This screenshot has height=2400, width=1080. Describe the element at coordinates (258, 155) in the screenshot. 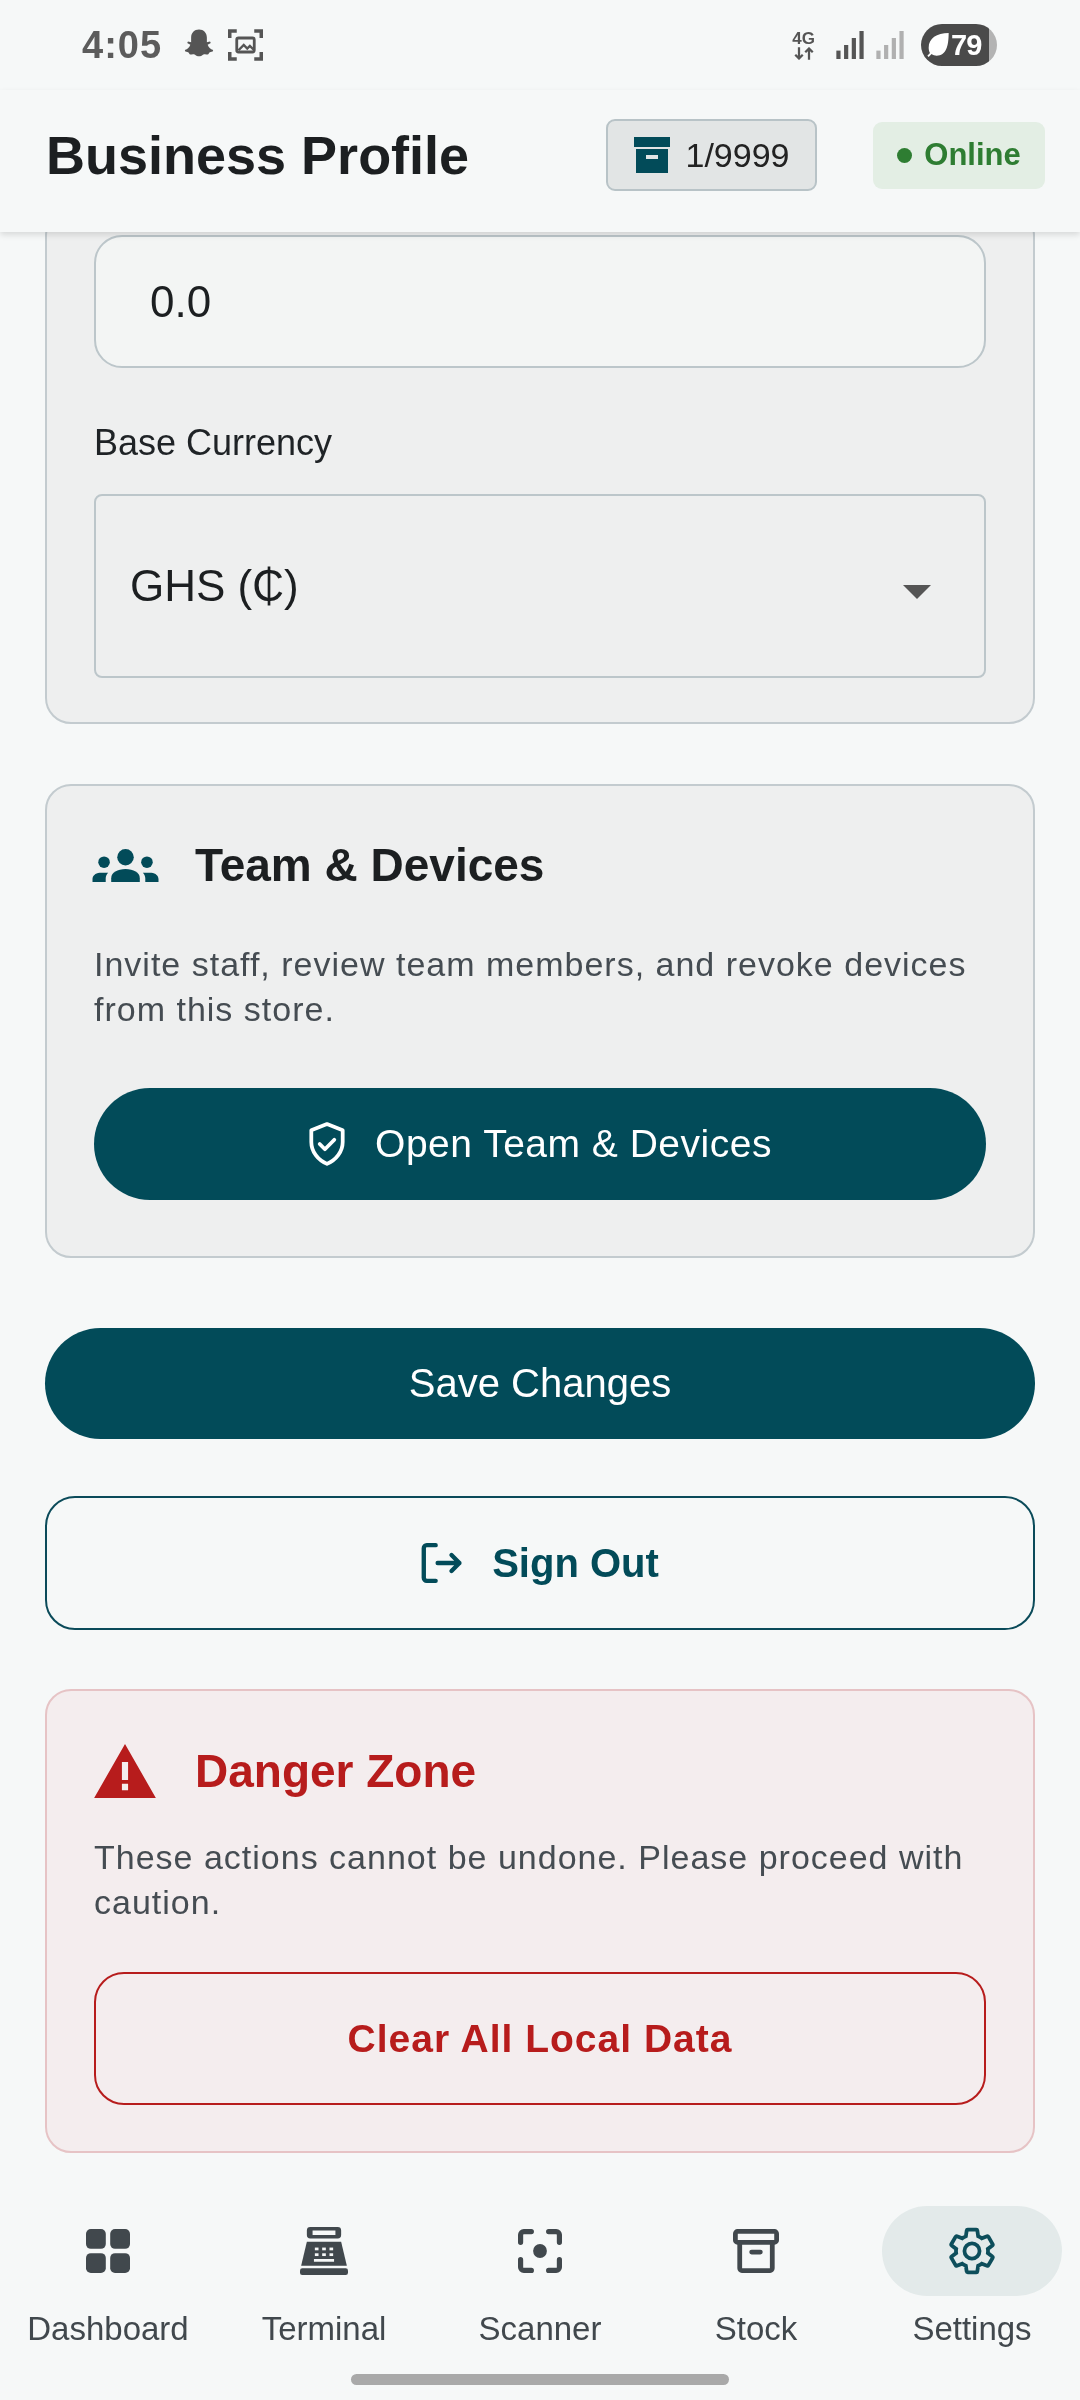

I see `page-title: Business Profile` at that location.